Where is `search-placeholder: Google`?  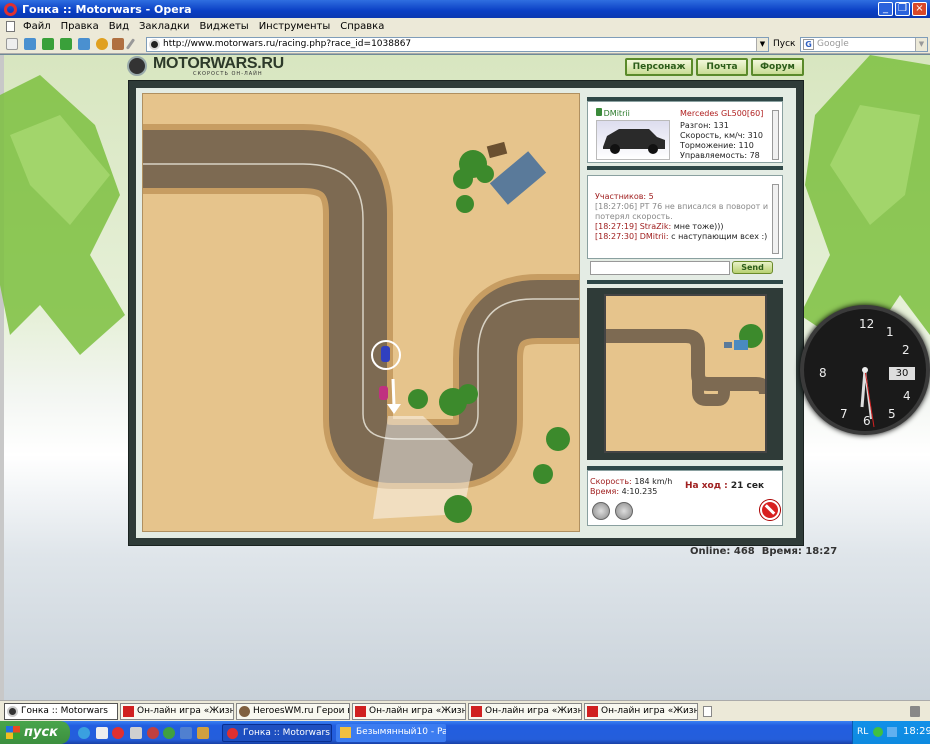 search-placeholder: Google is located at coordinates (833, 44).